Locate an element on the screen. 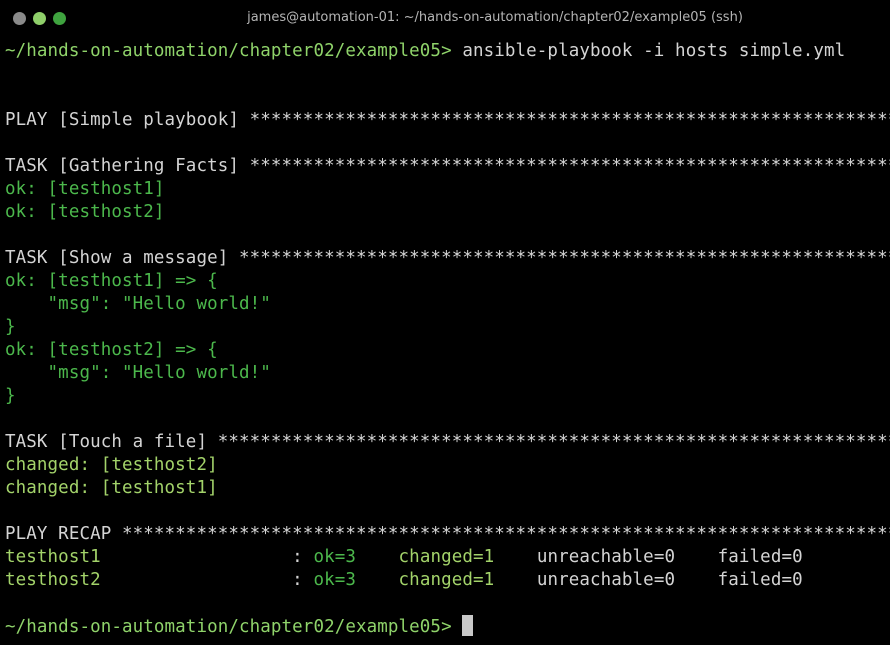 The image size is (890, 645). terminal-text-ok: ok: [testhost1] => { is located at coordinates (111, 281).